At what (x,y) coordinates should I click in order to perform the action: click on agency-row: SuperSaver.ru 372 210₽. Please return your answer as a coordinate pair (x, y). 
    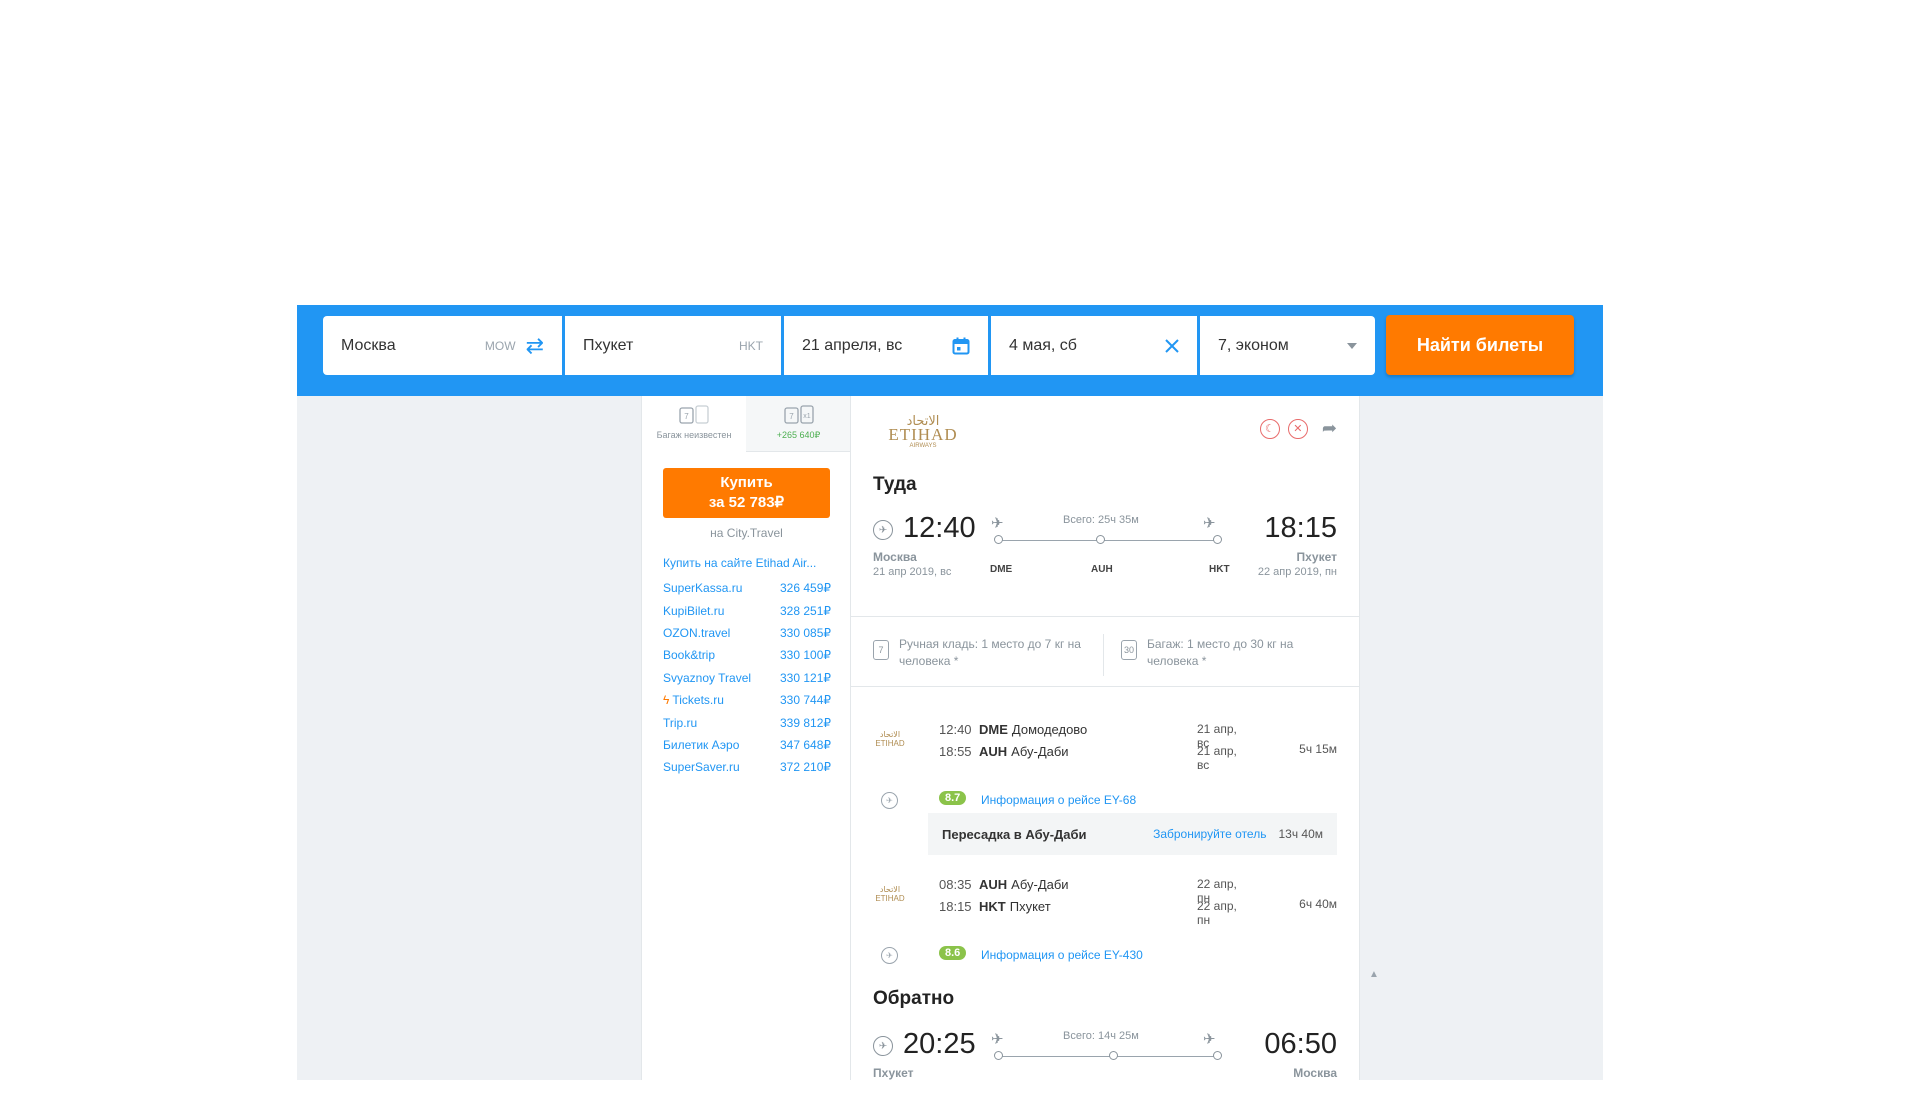
    Looking at the image, I should click on (747, 767).